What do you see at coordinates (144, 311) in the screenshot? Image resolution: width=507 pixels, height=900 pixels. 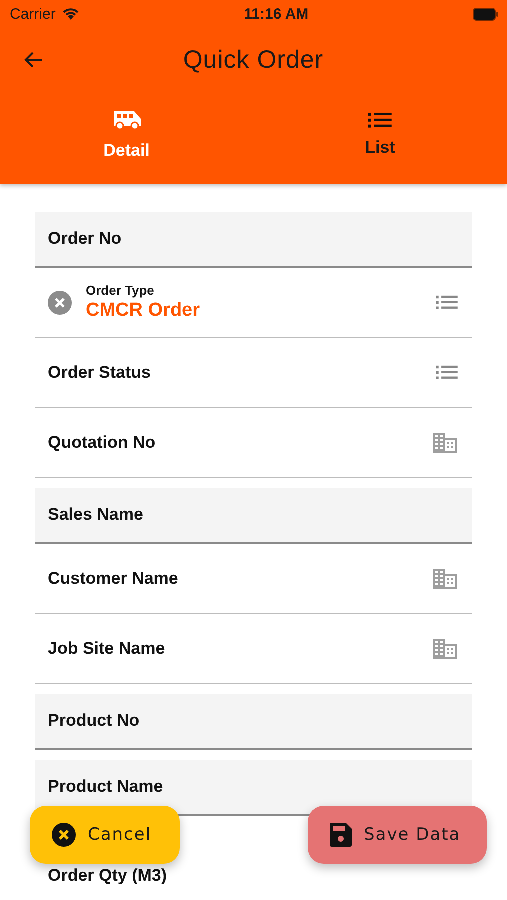 I see `field-value: CMCR Order` at bounding box center [144, 311].